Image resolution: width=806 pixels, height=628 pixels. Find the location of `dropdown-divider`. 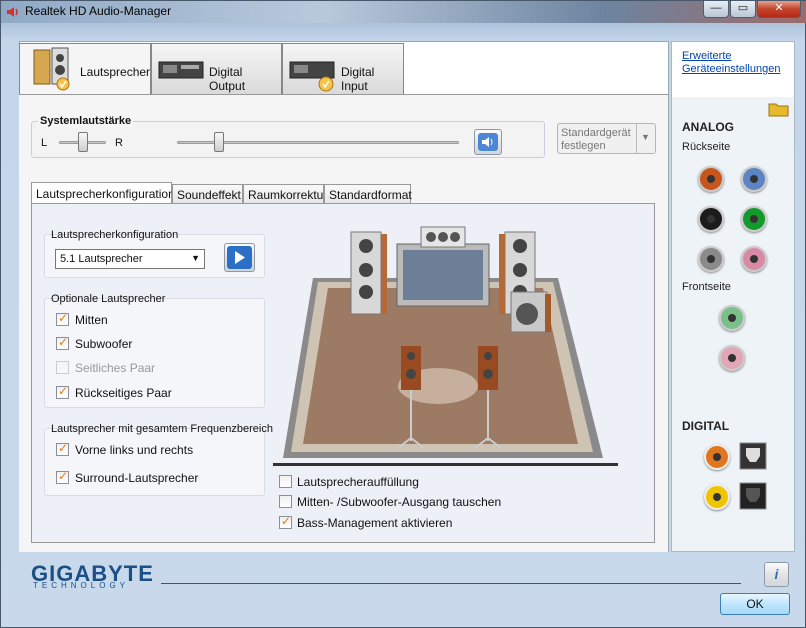

dropdown-divider is located at coordinates (636, 138).